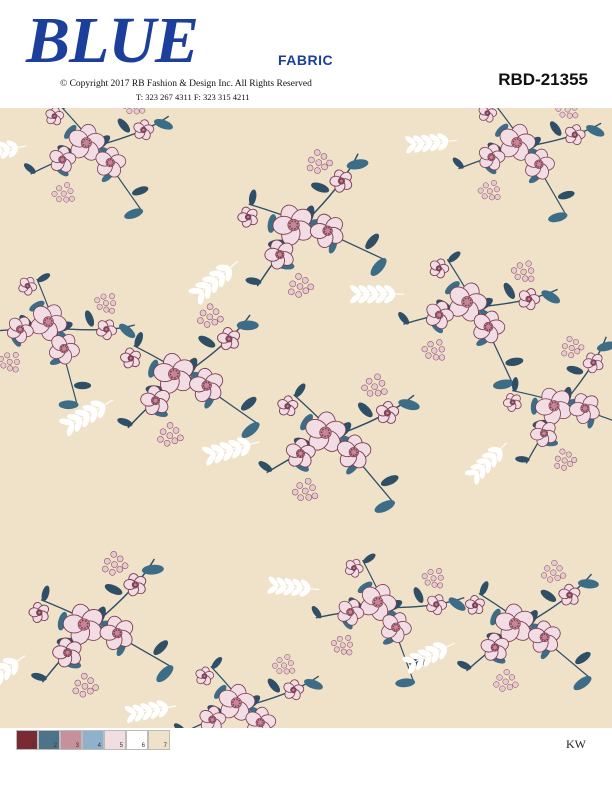 This screenshot has width=612, height=792. Describe the element at coordinates (306, 60) in the screenshot. I see `brand-sub: FABRIC` at that location.